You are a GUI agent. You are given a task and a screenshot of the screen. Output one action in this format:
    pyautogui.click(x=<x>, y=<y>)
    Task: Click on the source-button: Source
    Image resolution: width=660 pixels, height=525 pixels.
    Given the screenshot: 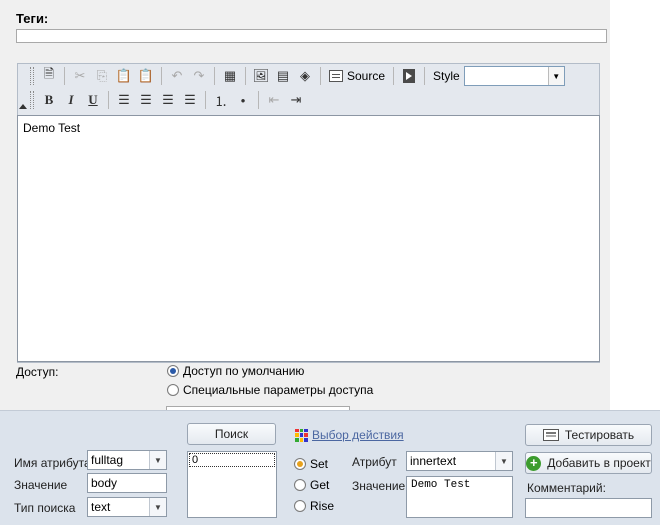 What is the action you would take?
    pyautogui.click(x=357, y=76)
    